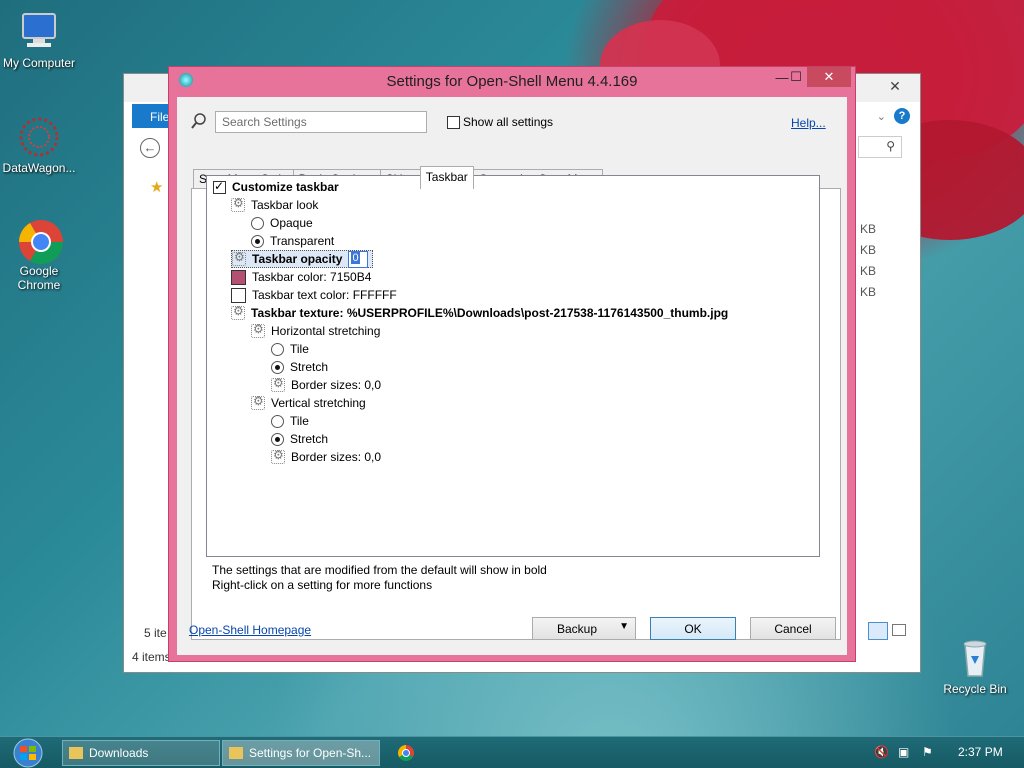 This screenshot has height=768, width=1024. What do you see at coordinates (257, 223) in the screenshot?
I see `opaque-radio` at bounding box center [257, 223].